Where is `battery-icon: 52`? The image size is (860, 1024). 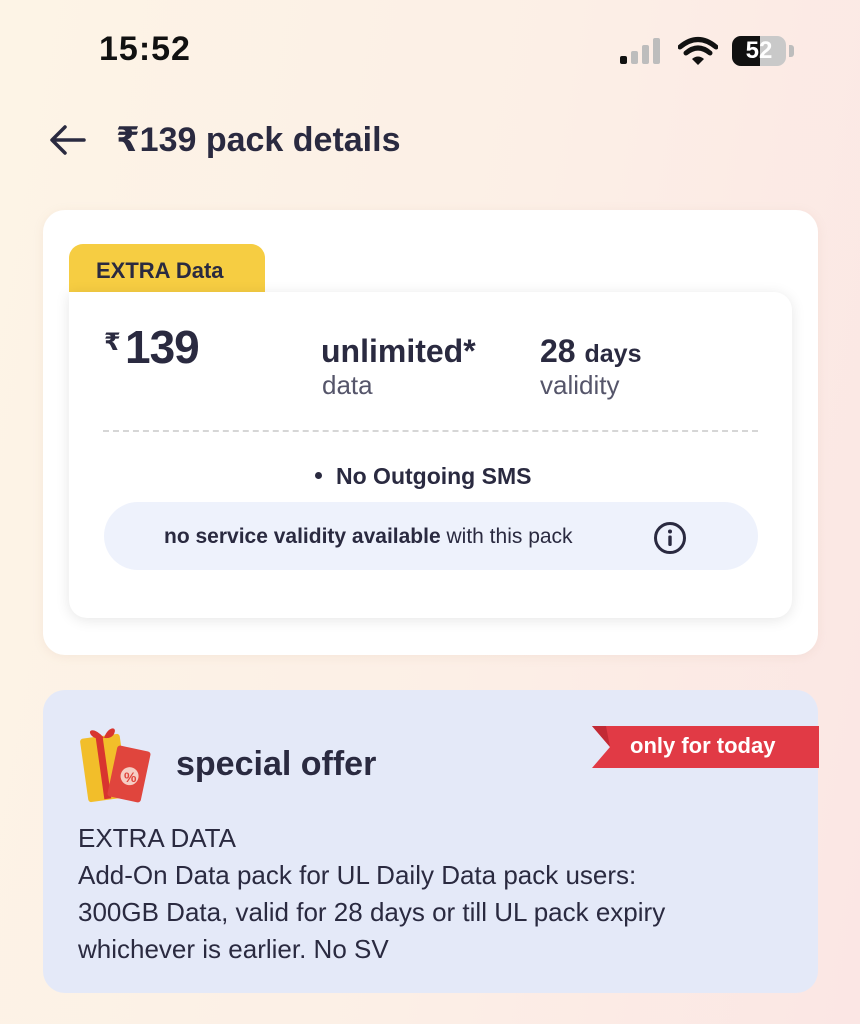 battery-icon: 52 is located at coordinates (759, 51).